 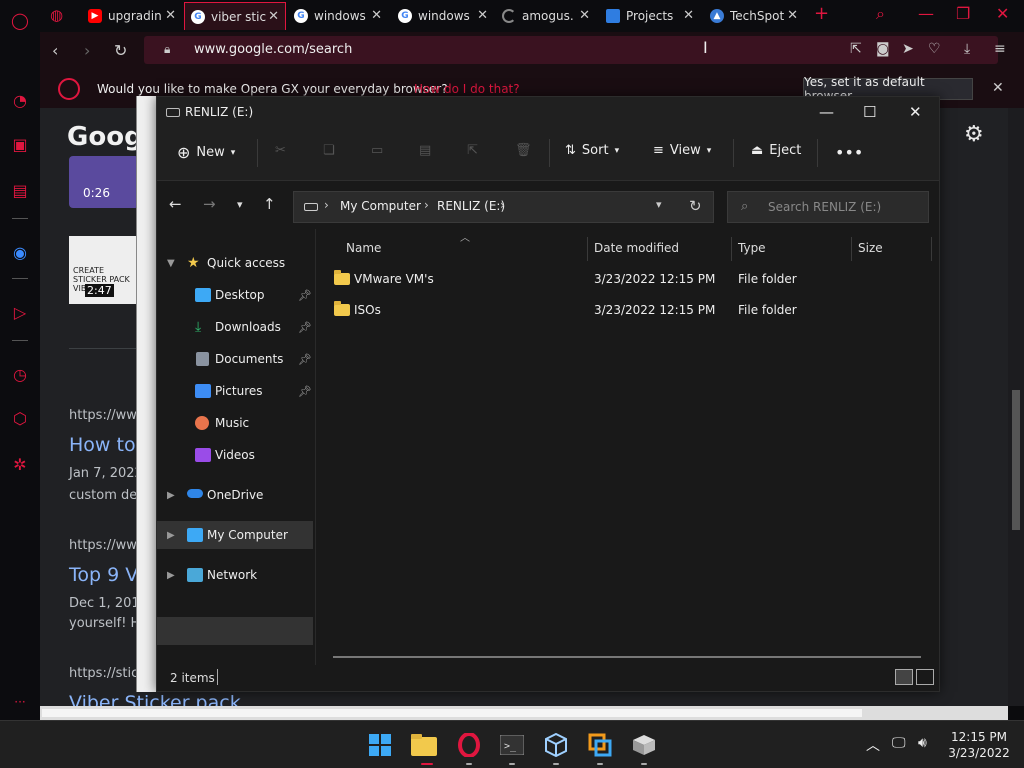 What do you see at coordinates (104, 182) in the screenshot?
I see `video-thumbnail: 0:26` at bounding box center [104, 182].